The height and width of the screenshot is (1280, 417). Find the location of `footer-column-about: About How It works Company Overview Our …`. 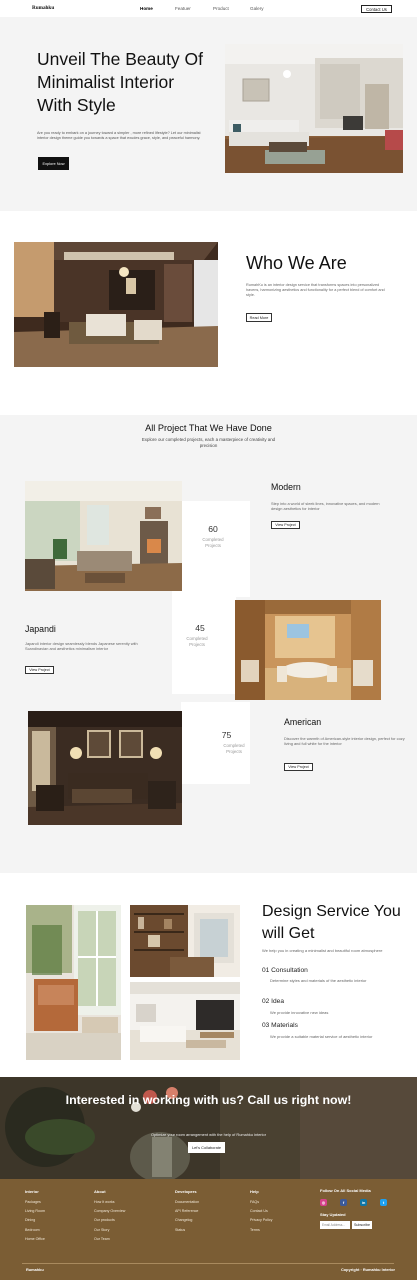

footer-column-about: About How It works Company Overview Our … is located at coordinates (109, 1217).